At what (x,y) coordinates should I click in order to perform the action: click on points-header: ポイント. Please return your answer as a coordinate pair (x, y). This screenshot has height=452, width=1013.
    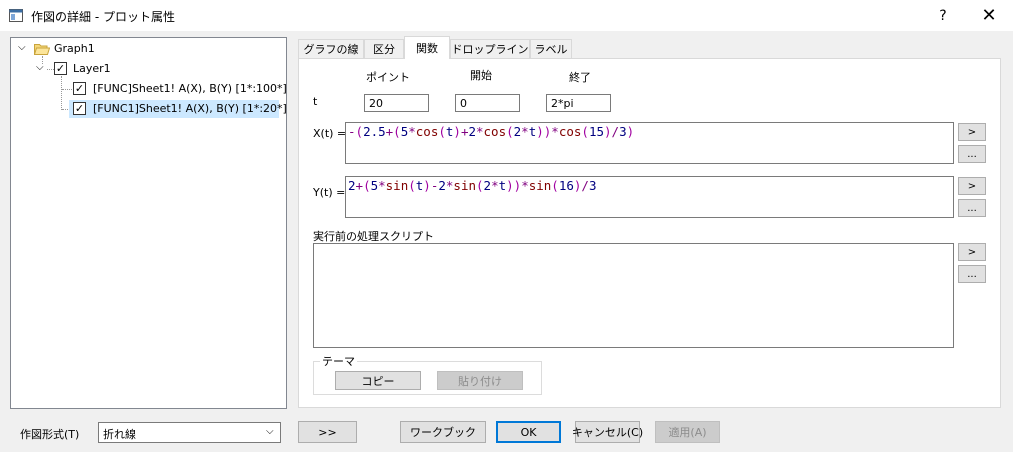
    Looking at the image, I should click on (388, 77).